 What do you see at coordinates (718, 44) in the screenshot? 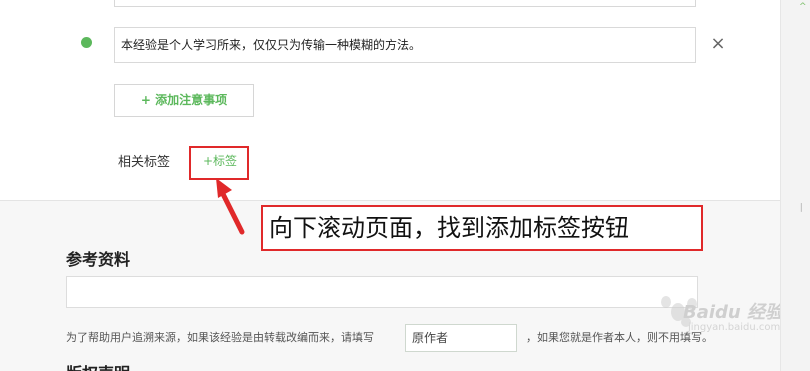
I see `remove-note-icon: ×` at bounding box center [718, 44].